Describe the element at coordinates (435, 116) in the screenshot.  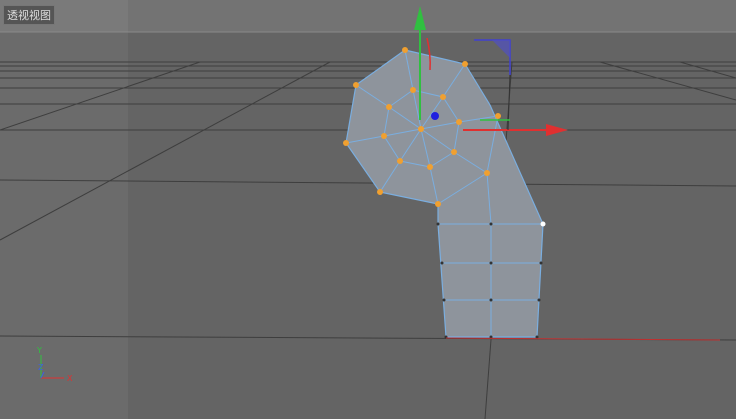
I see `gizmo-center` at that location.